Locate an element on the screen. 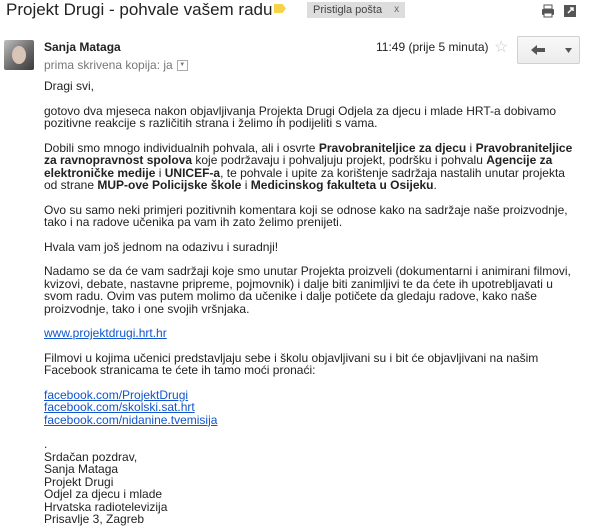 This screenshot has height=531, width=593. star-icon: ☆ is located at coordinates (501, 47).